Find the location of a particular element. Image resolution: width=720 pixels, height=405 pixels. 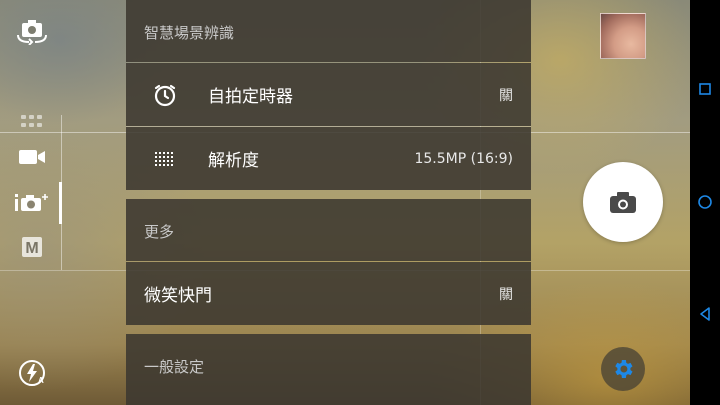

back-icon is located at coordinates (705, 314).